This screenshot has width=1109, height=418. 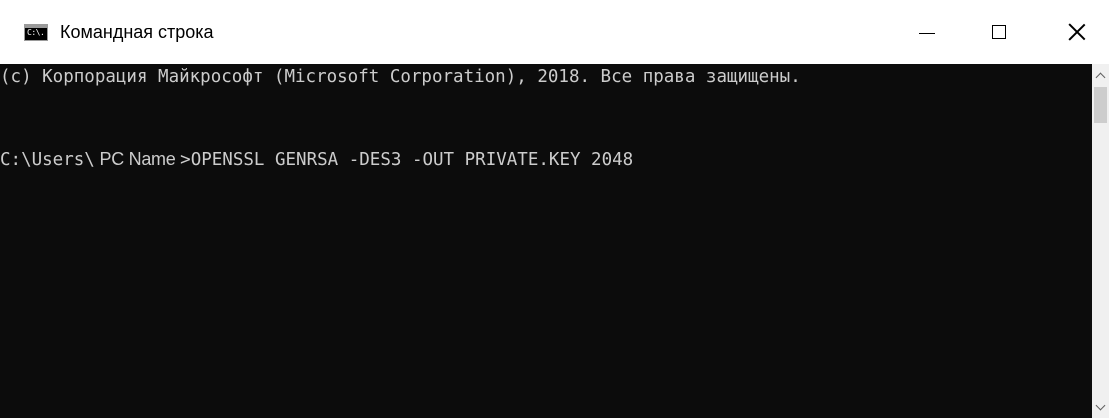 I want to click on close-icon, so click(x=1077, y=32).